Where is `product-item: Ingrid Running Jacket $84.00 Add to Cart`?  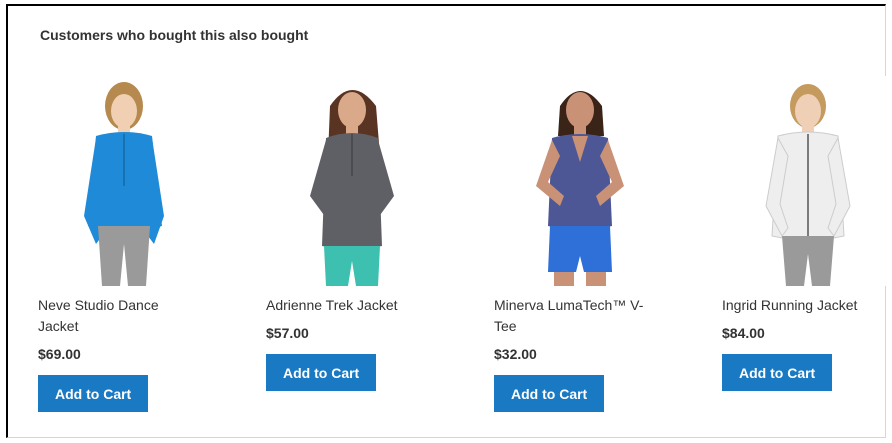
product-item: Ingrid Running Jacket $84.00 Add to Cart is located at coordinates (807, 233).